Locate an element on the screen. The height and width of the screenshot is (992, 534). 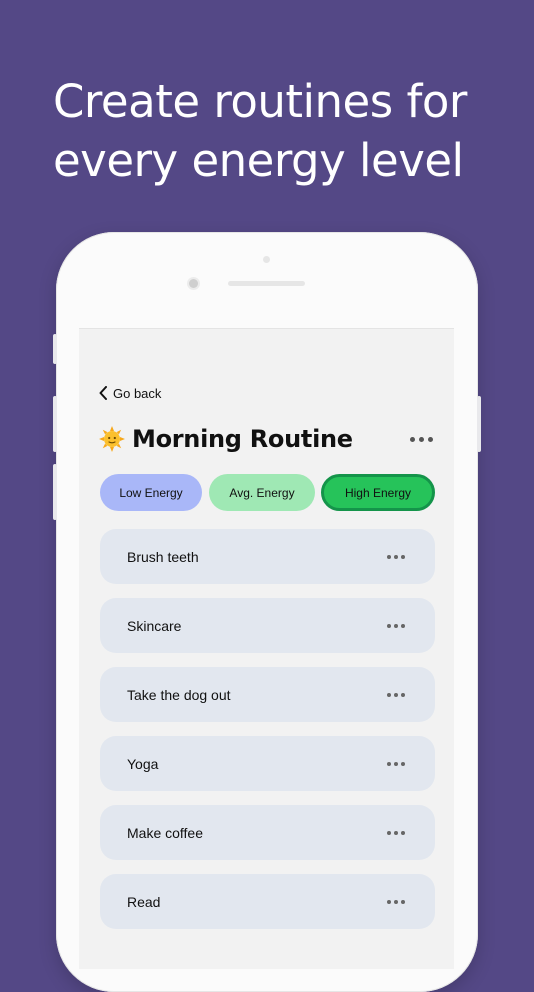
routine-header: Morning Routine is located at coordinates (267, 439).